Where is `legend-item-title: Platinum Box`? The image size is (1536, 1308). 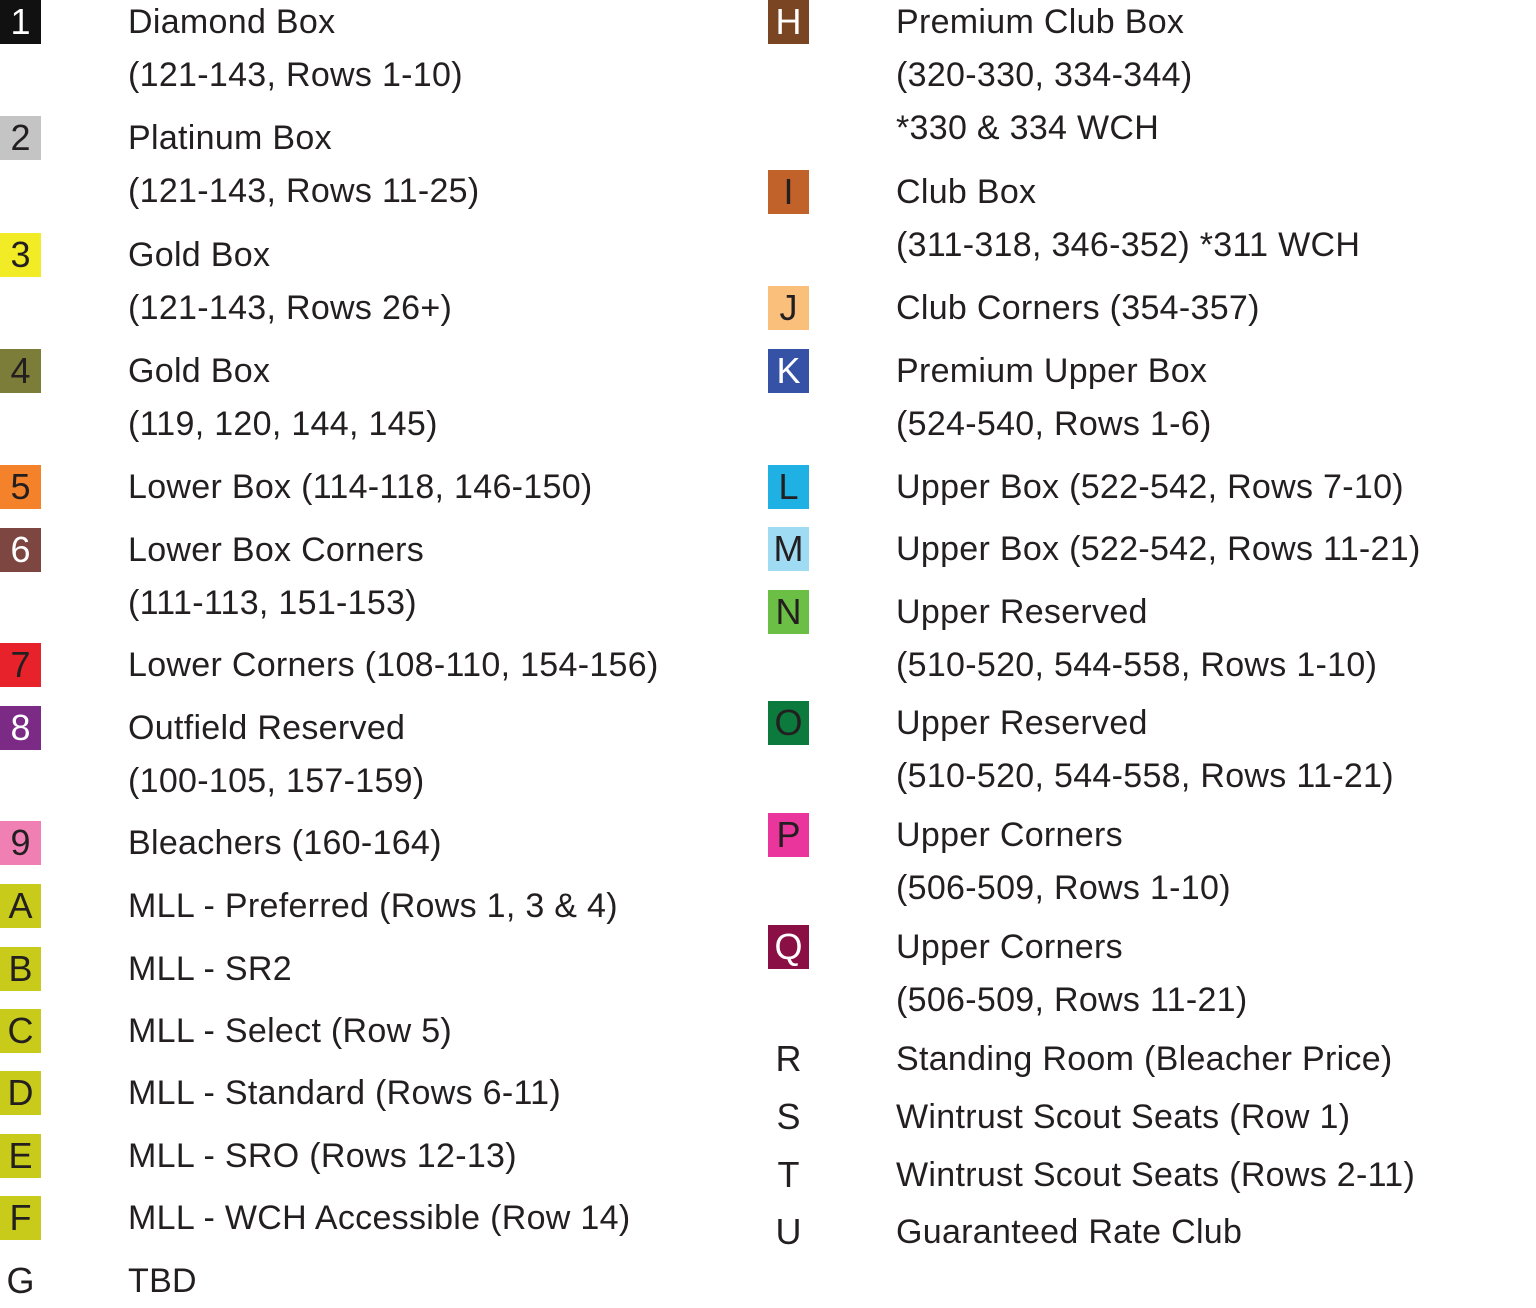
legend-item-title: Platinum Box is located at coordinates (230, 138).